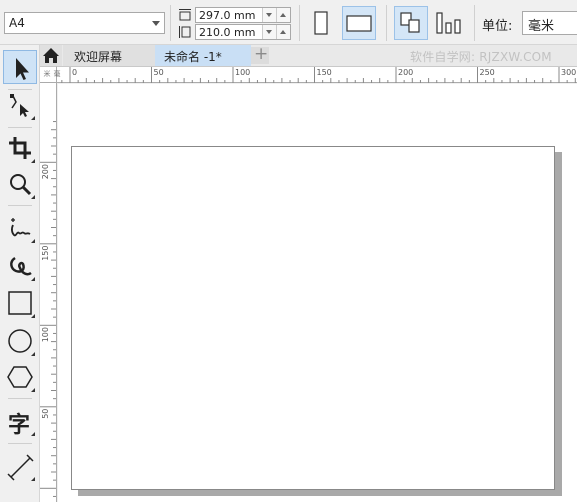  I want to click on zoom-tool, so click(20, 184).